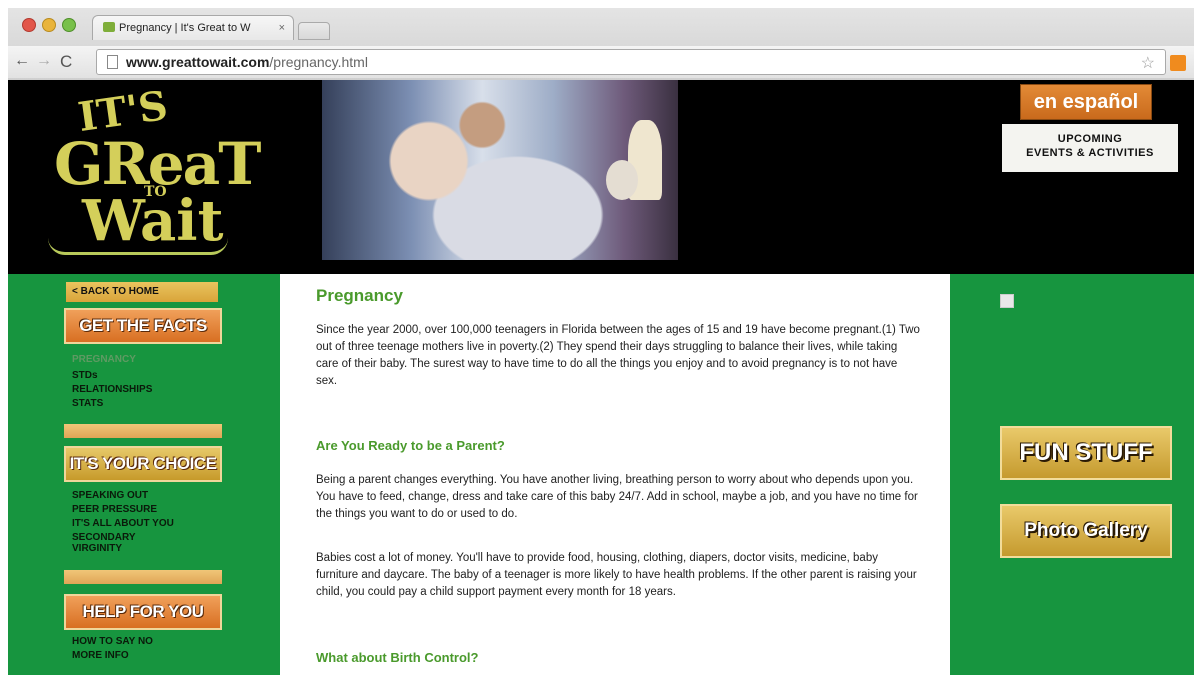 This screenshot has width=1199, height=675. I want to click on bookmark-star-icon: ☆, so click(1148, 64).